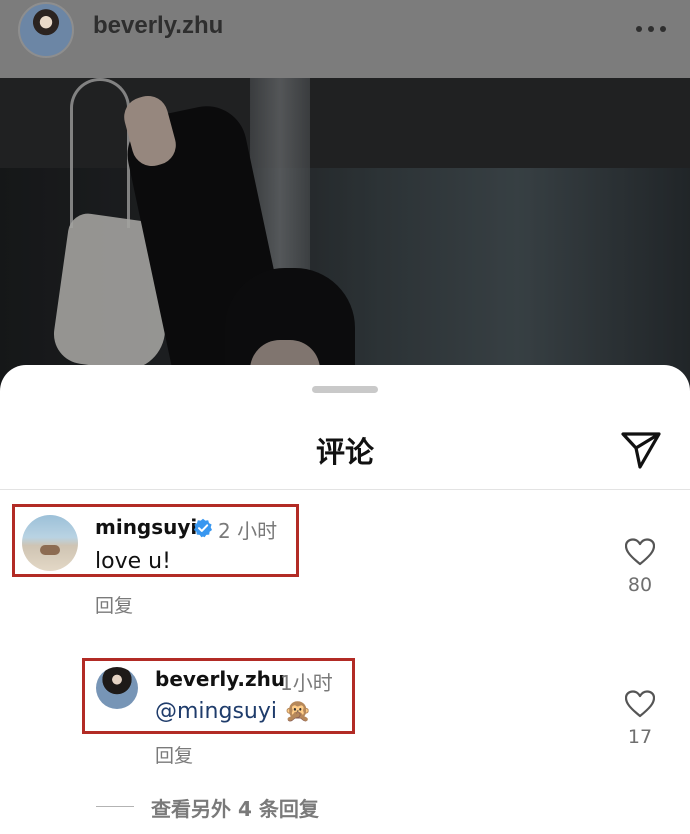 The width and height of the screenshot is (690, 834). What do you see at coordinates (640, 567) in the screenshot?
I see `comment-like: 80` at bounding box center [640, 567].